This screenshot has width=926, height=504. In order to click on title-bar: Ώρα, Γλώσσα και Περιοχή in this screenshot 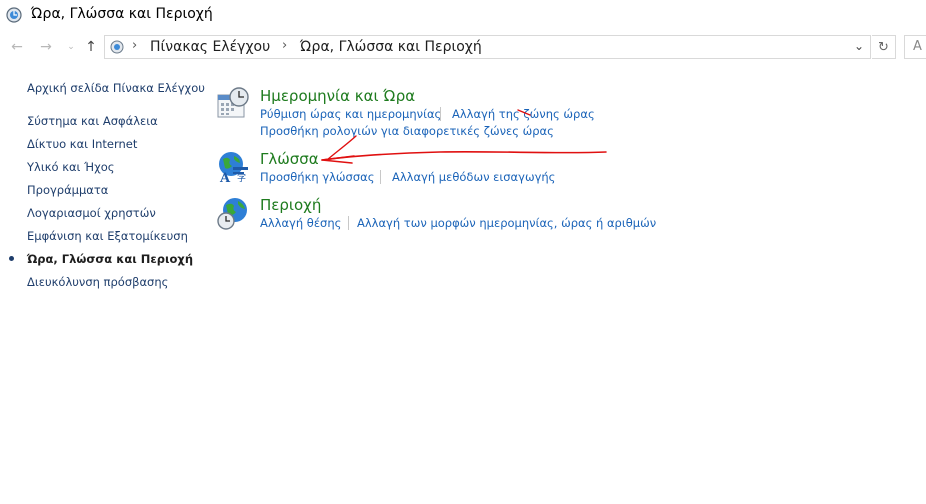, I will do `click(463, 16)`.